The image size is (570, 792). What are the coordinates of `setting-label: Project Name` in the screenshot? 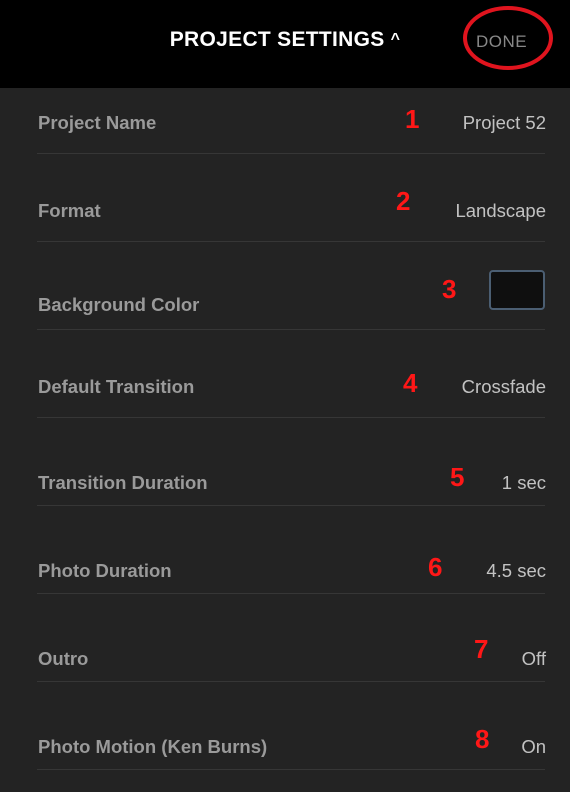 It's located at (97, 122).